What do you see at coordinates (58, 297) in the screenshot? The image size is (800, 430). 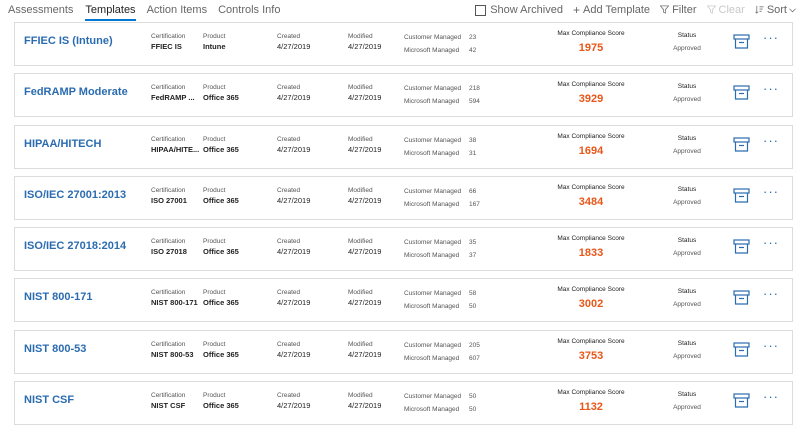 I see `template-name-link: NIST 800-171` at bounding box center [58, 297].